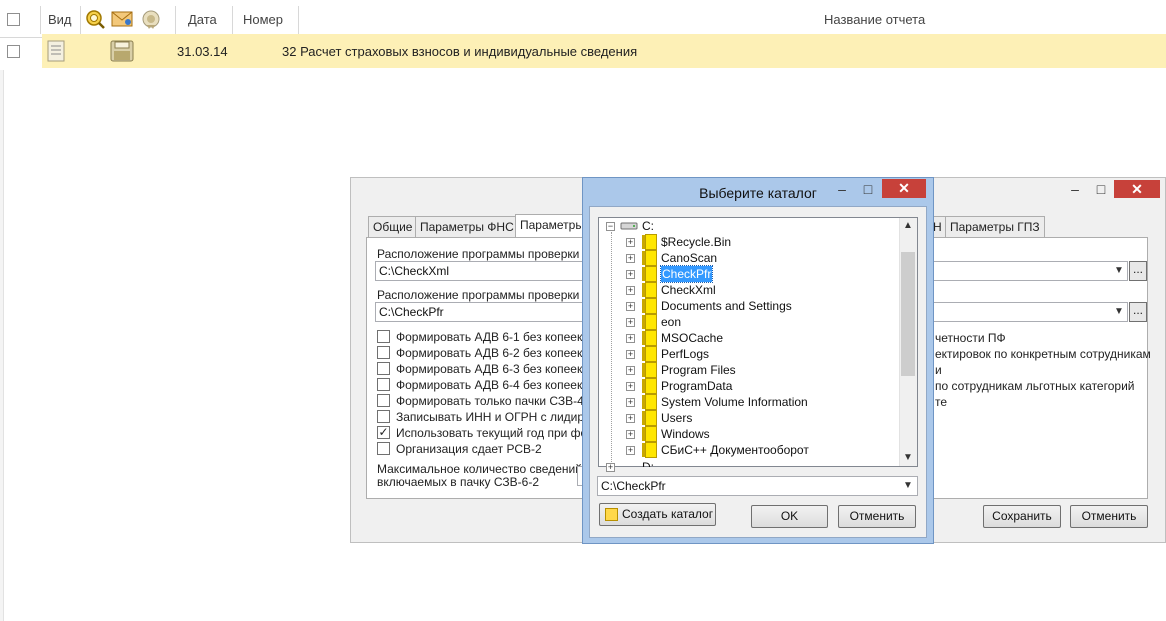 Image resolution: width=1166 pixels, height=621 pixels. Describe the element at coordinates (383, 448) in the screenshot. I see `rsv2-checkbox` at that location.